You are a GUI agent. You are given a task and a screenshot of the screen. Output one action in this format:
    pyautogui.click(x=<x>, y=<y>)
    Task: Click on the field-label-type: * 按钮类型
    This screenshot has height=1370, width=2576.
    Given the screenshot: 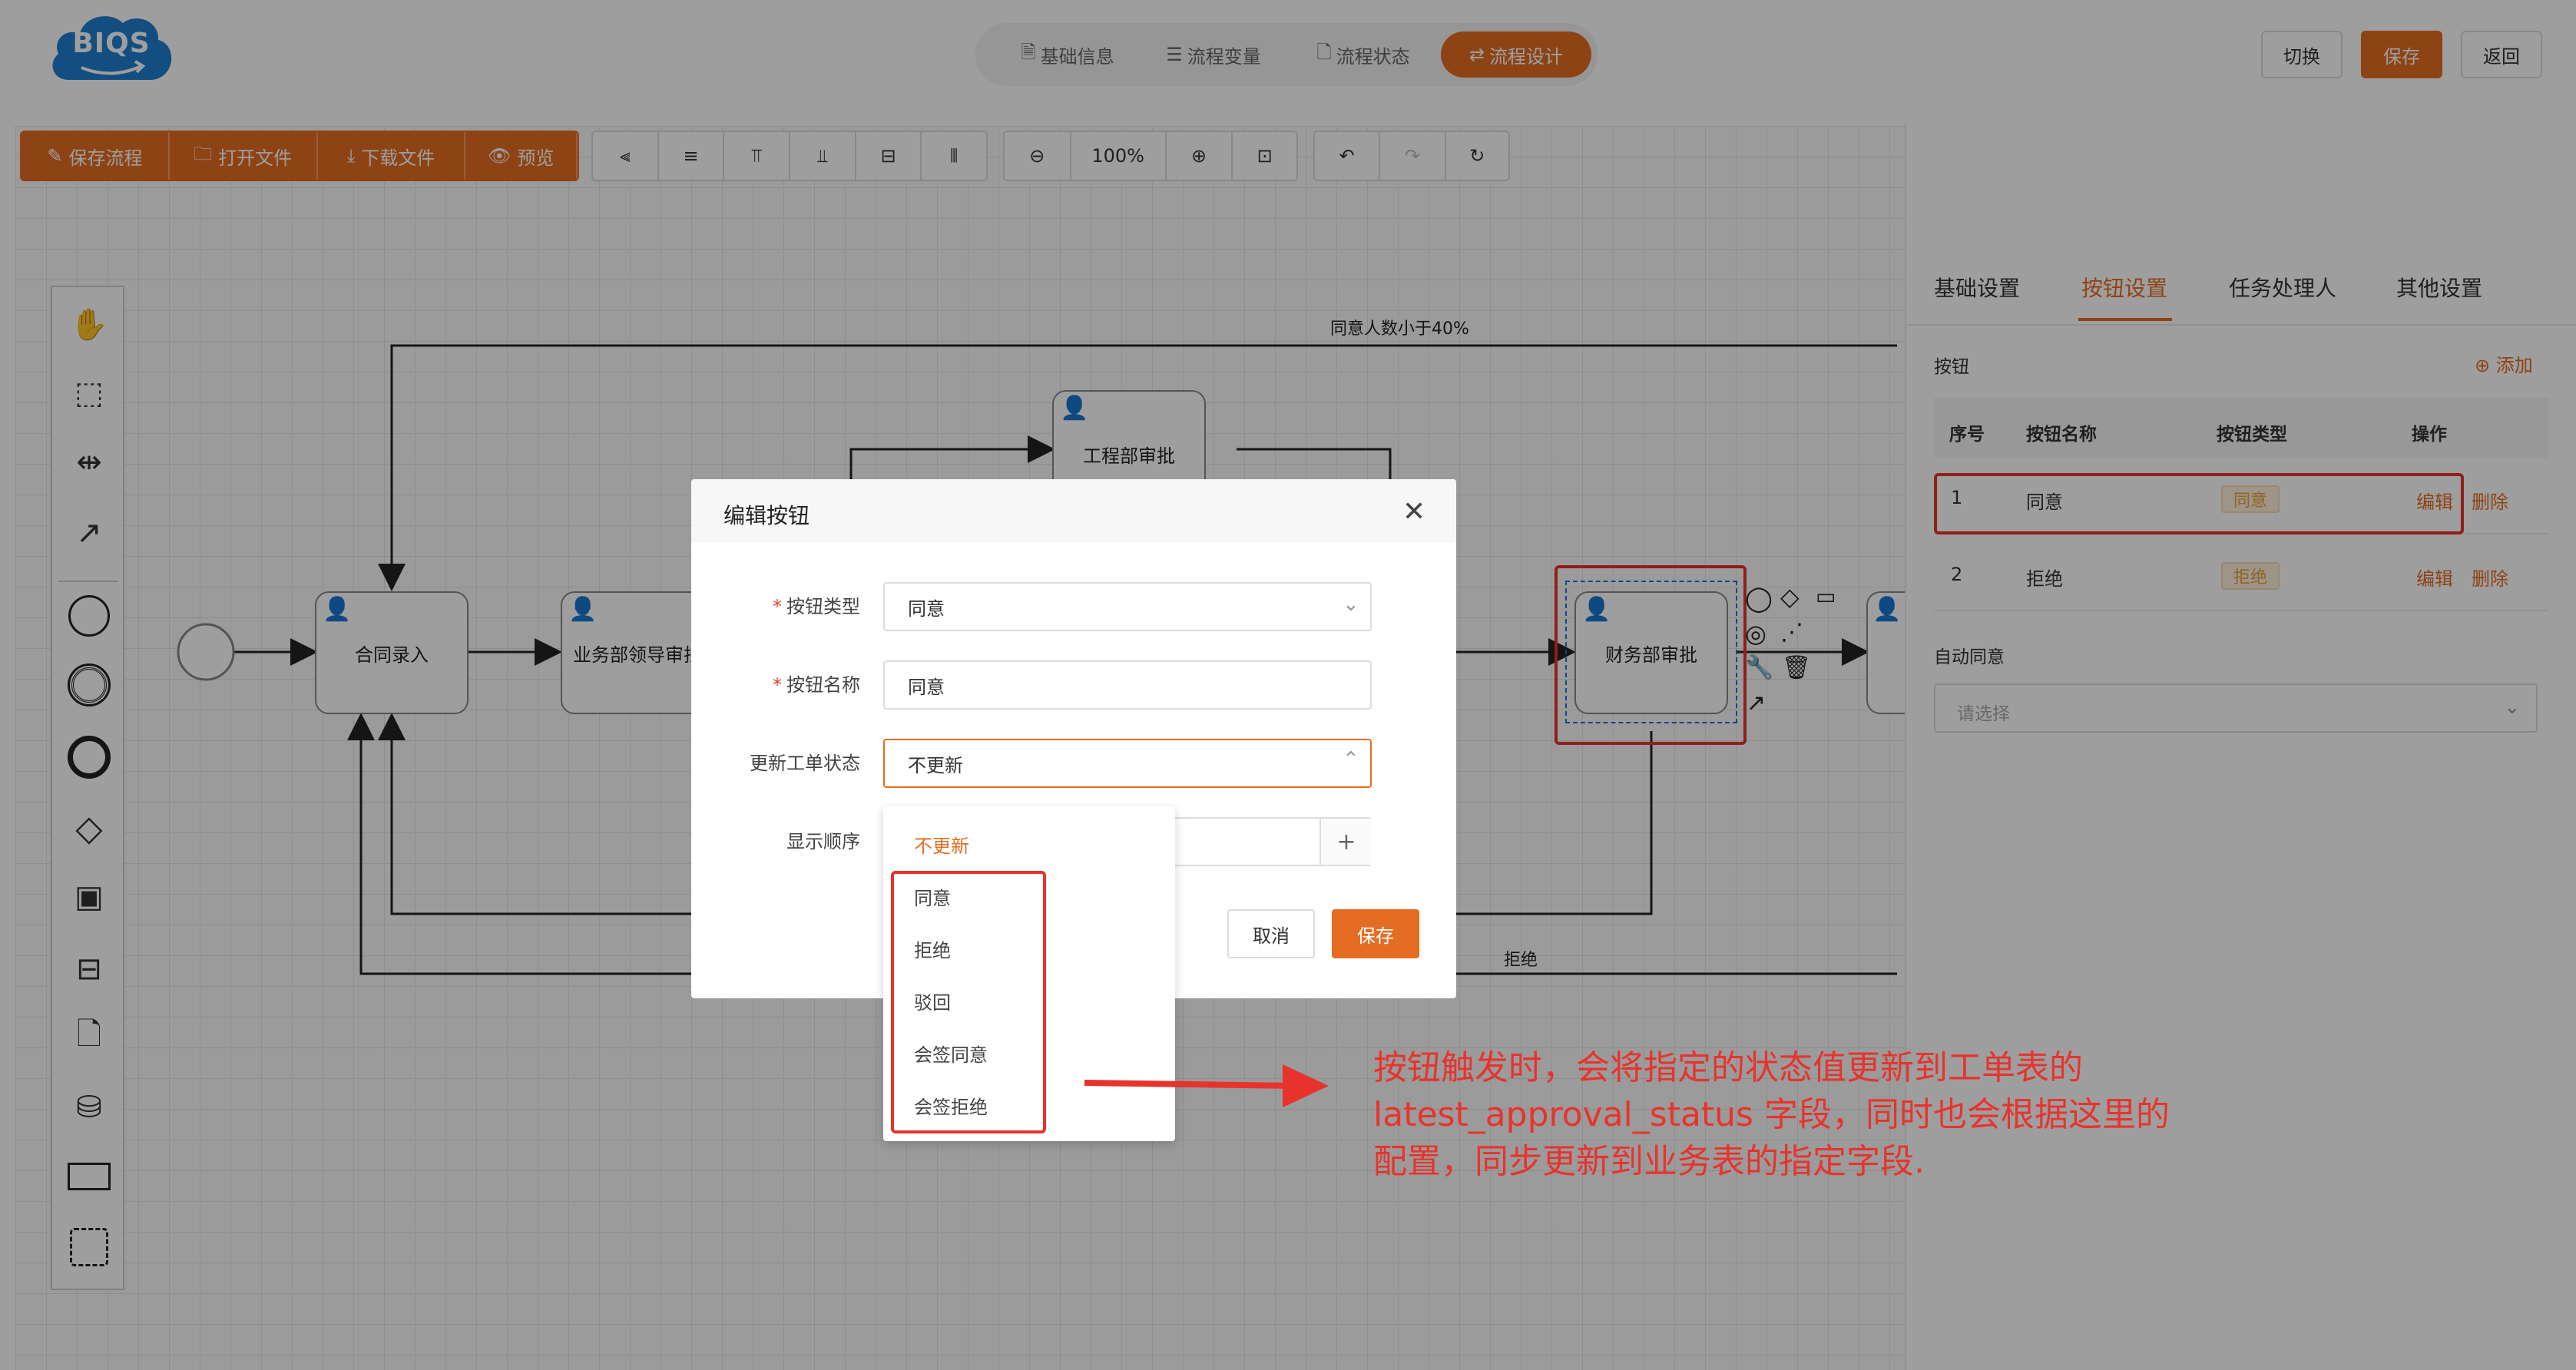 What is the action you would take?
    pyautogui.click(x=816, y=607)
    